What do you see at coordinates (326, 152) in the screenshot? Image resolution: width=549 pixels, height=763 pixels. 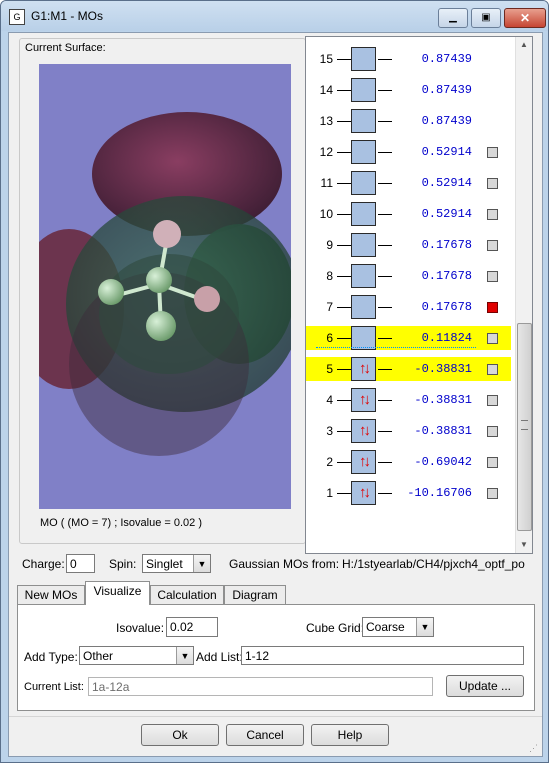 I see `mo-number: 12` at bounding box center [326, 152].